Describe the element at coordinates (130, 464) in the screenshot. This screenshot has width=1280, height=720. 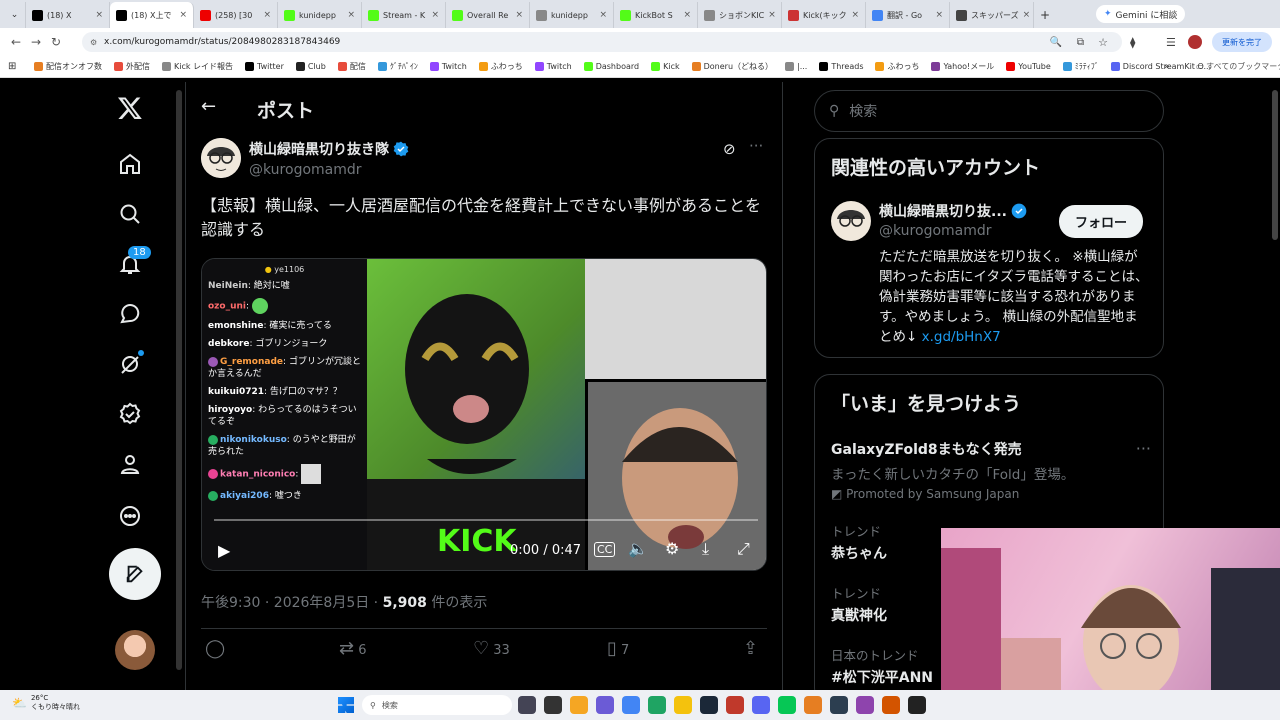
I see `profile-icon` at that location.